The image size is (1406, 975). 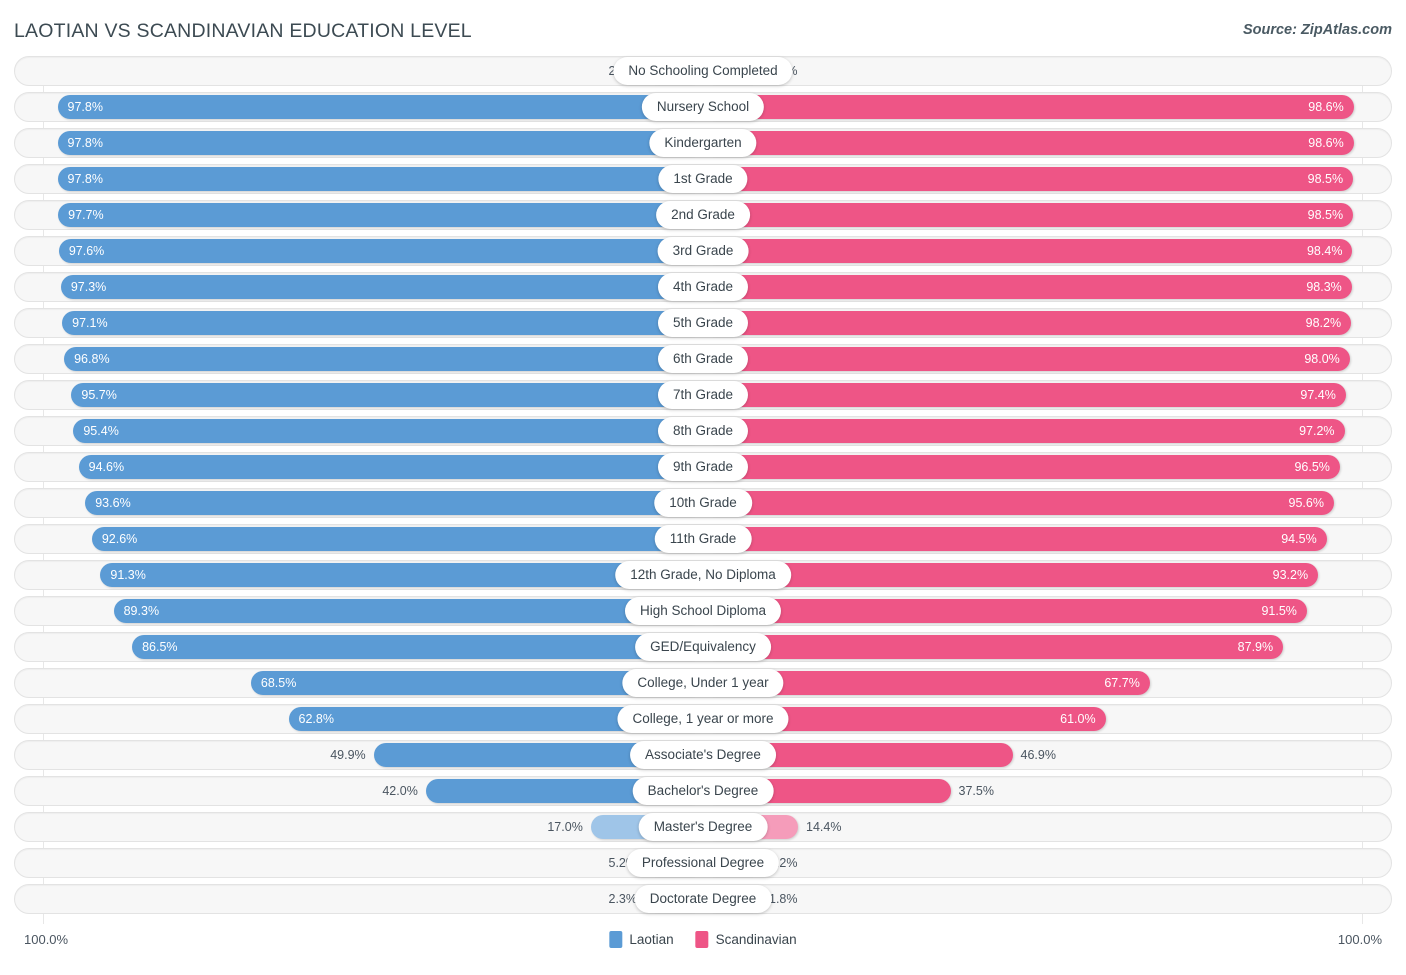 I want to click on bar-value-laotian: 95.4%, so click(x=101, y=431).